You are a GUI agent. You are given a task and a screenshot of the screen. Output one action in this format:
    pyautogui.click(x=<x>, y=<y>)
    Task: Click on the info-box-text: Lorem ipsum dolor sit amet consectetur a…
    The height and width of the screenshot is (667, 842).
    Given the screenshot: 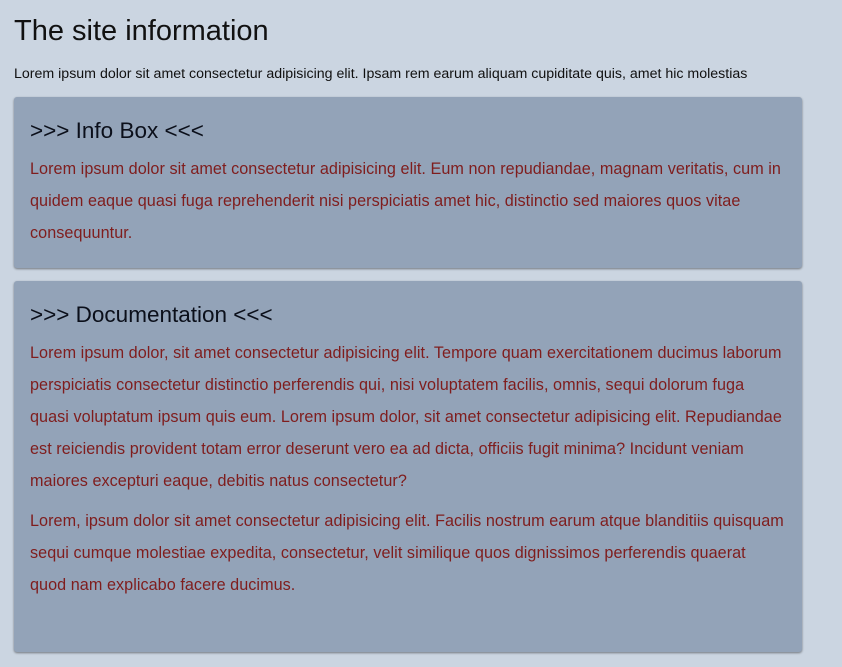 What is the action you would take?
    pyautogui.click(x=405, y=201)
    